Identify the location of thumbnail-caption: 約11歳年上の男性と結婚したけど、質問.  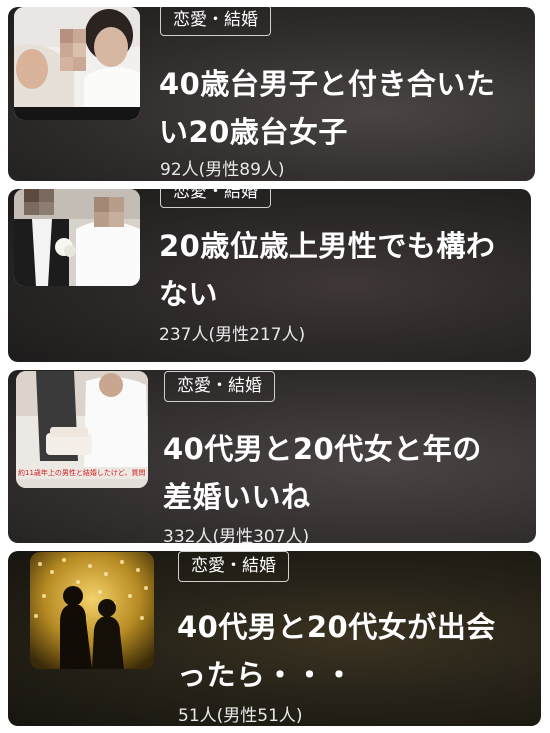
(82, 472).